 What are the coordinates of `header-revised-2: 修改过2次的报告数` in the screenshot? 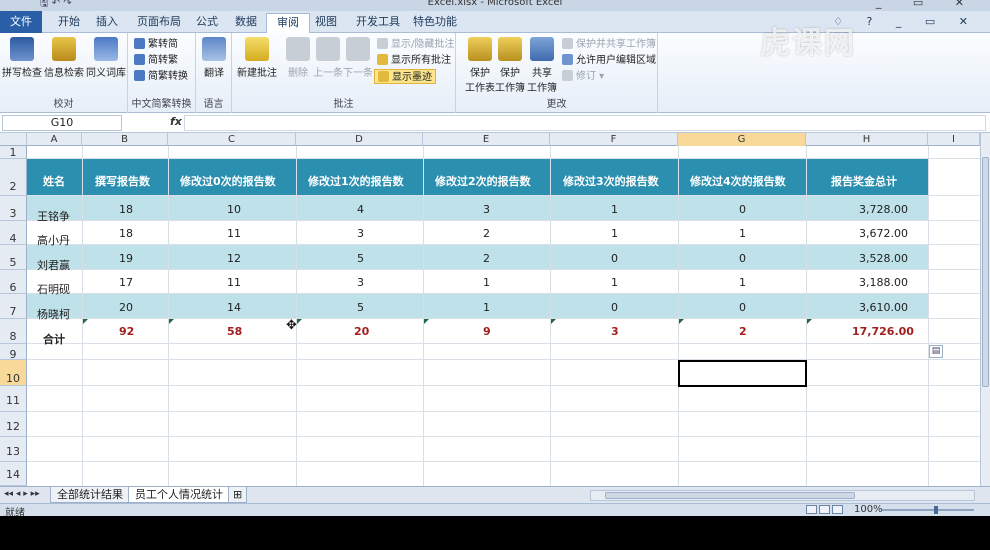 It's located at (483, 181).